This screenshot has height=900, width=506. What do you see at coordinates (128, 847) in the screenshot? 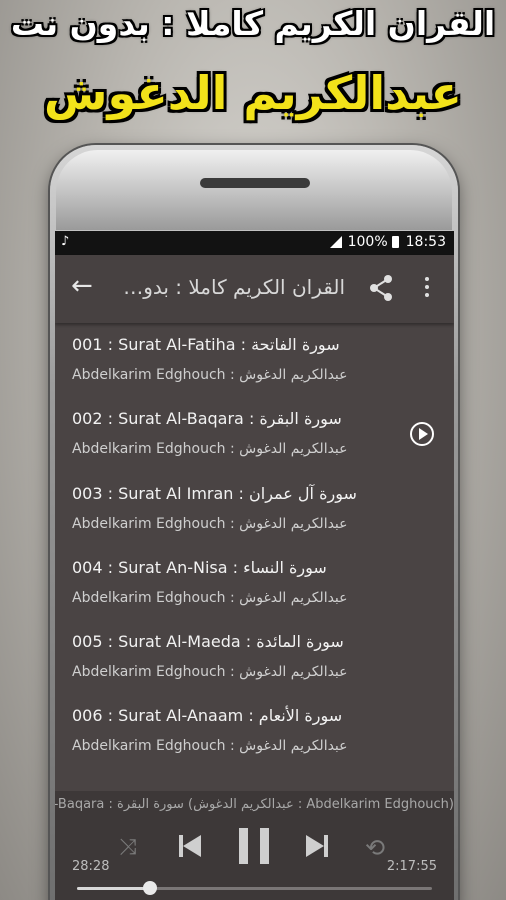
I see `shuffle-icon: ⤨` at bounding box center [128, 847].